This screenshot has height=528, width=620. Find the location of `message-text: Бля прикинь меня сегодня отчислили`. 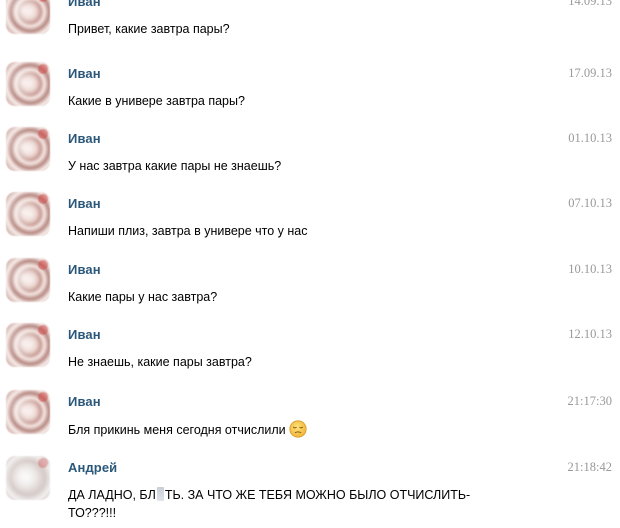

message-text: Бля прикинь меня сегодня отчислили is located at coordinates (187, 429).